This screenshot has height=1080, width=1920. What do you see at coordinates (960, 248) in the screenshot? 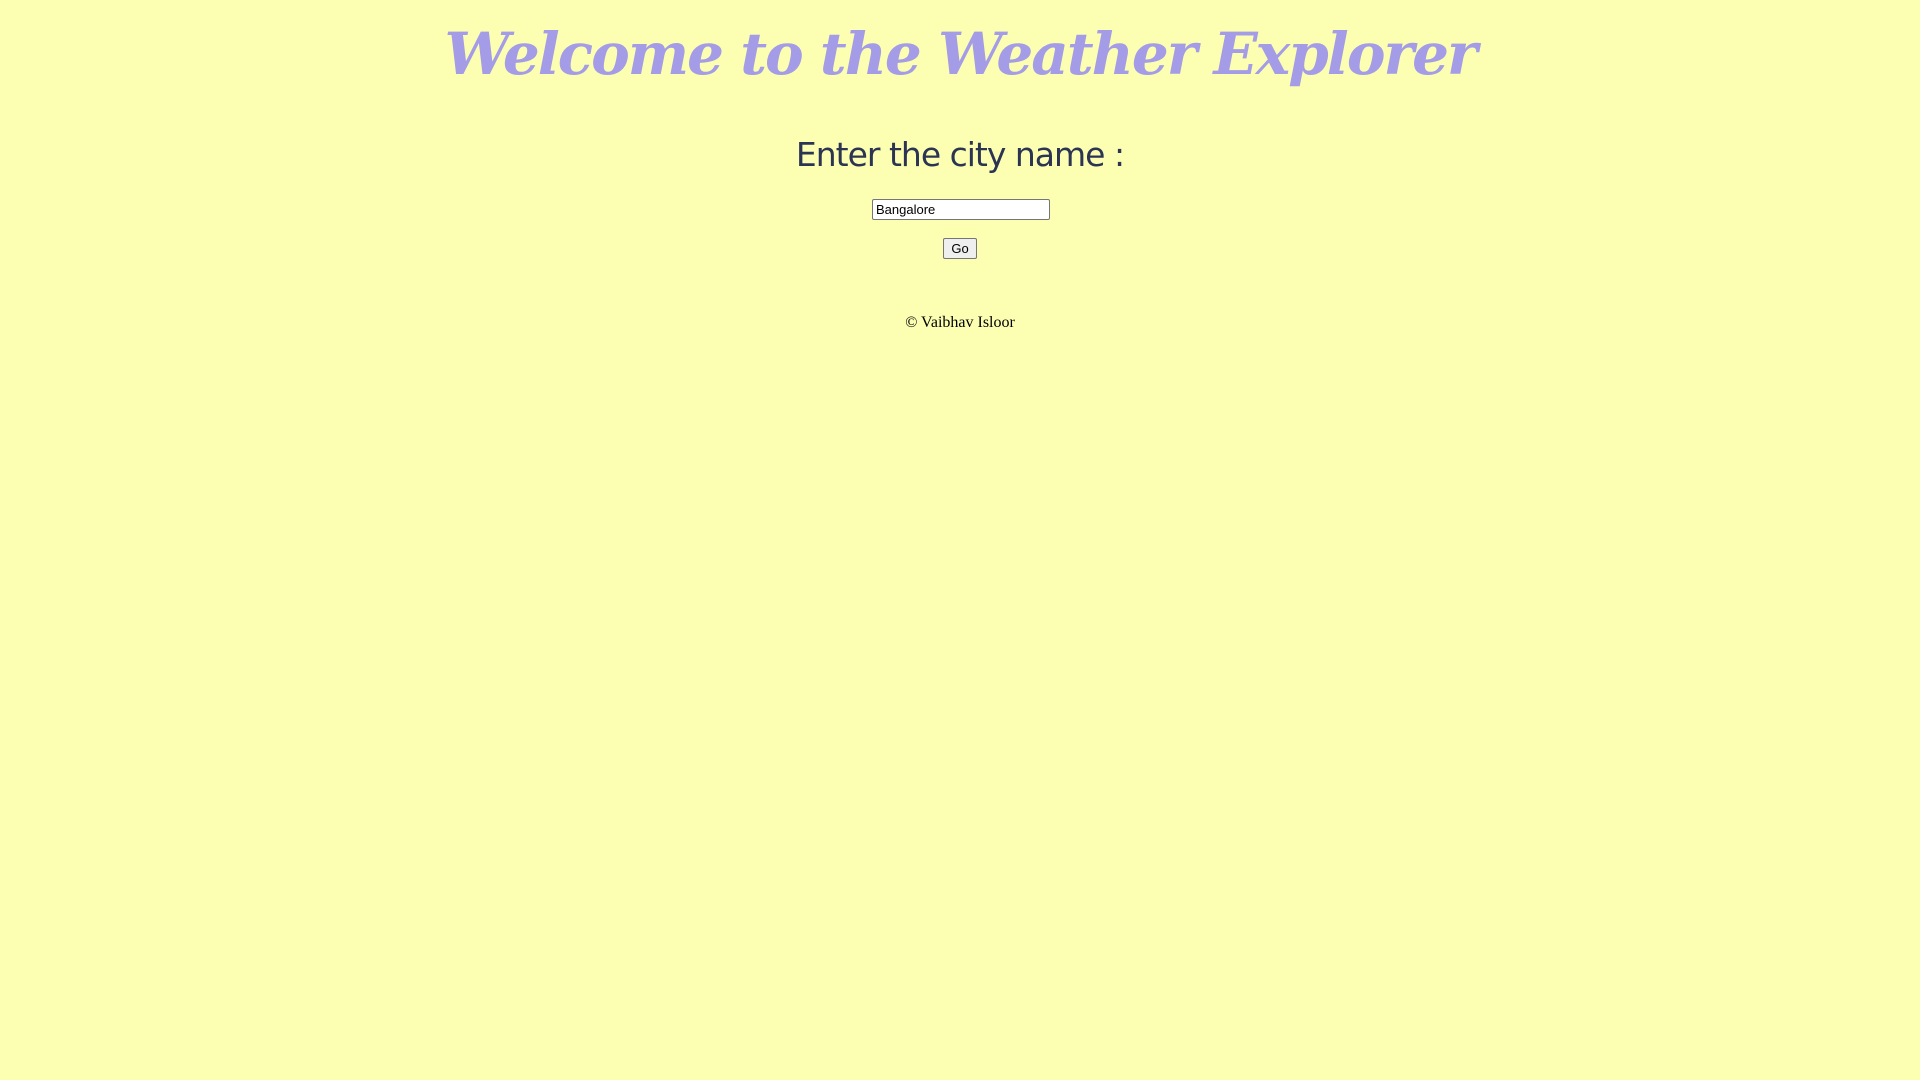
I see `go-button: Go` at bounding box center [960, 248].